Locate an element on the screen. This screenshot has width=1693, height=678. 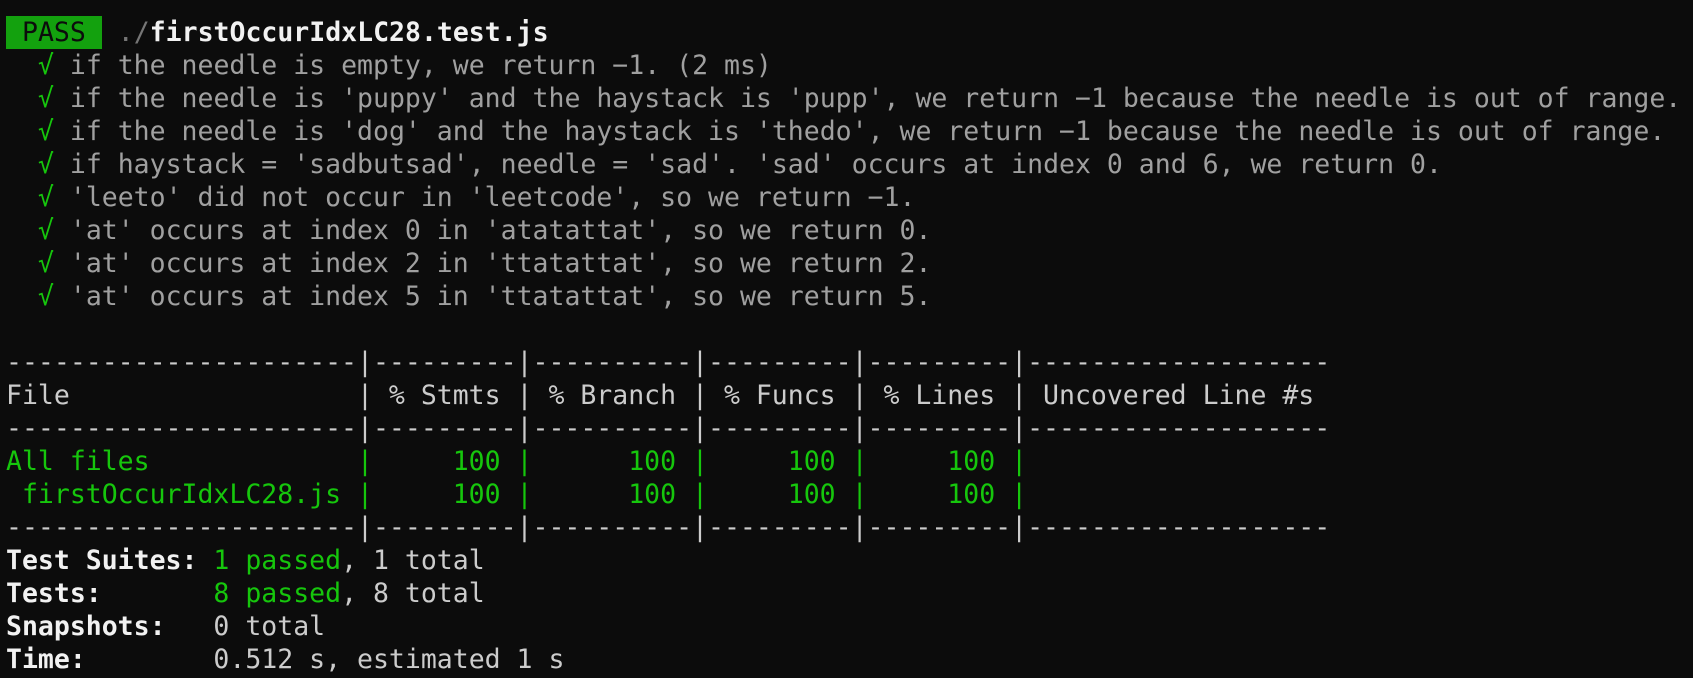
summary-total: , 8 total is located at coordinates (413, 593).